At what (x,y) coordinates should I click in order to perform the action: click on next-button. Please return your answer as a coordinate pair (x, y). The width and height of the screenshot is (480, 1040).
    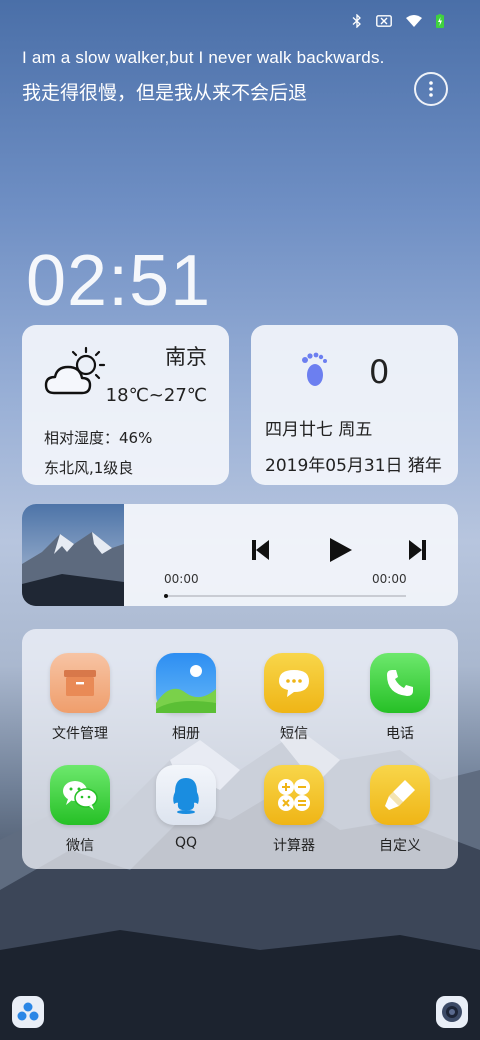
    Looking at the image, I should click on (417, 552).